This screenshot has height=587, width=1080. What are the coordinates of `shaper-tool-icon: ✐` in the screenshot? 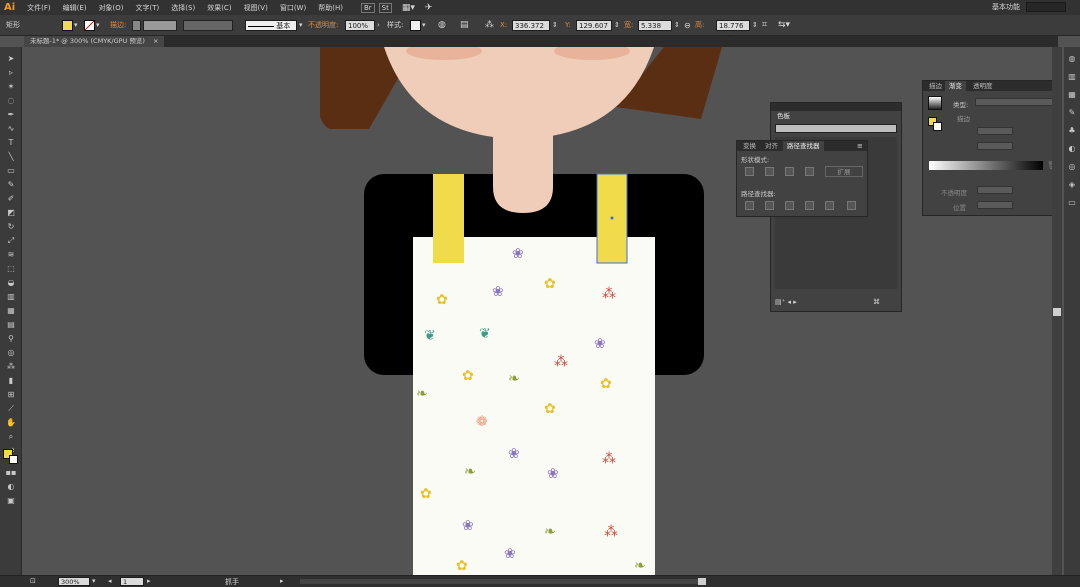 It's located at (11, 198).